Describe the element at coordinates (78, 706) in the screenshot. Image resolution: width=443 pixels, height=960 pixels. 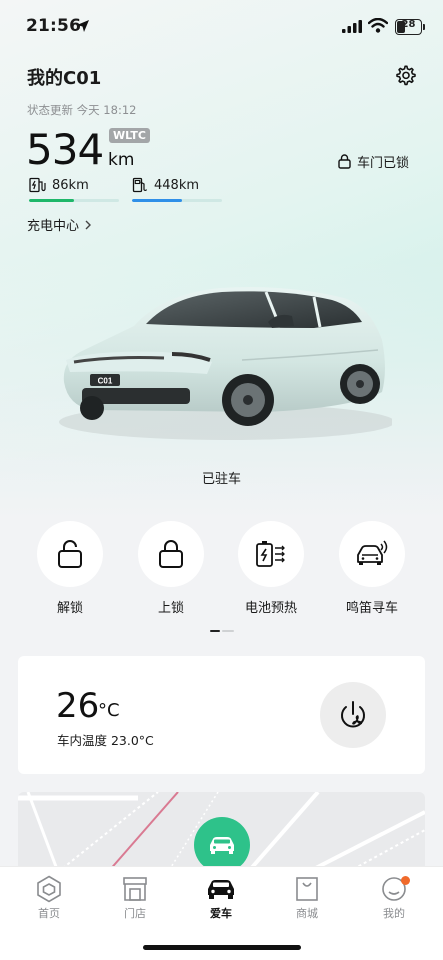
I see `temperature-value: 26` at that location.